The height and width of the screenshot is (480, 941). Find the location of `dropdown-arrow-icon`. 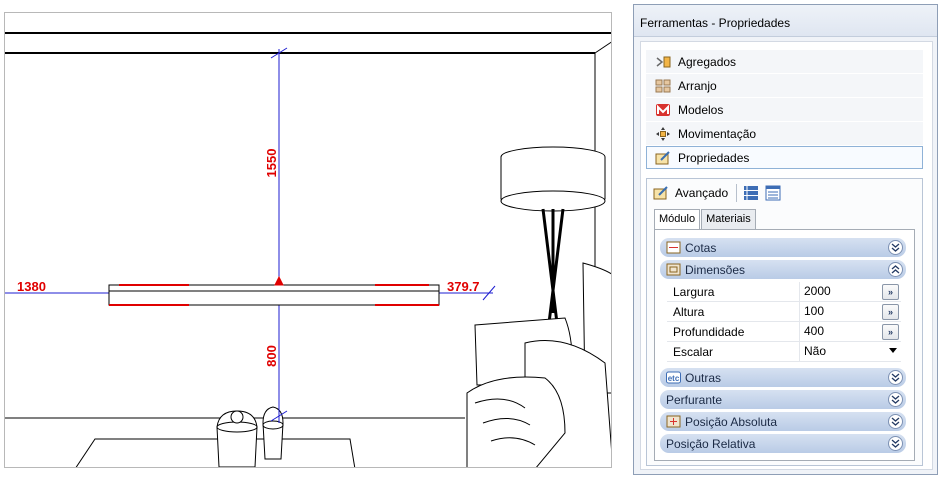

dropdown-arrow-icon is located at coordinates (893, 350).